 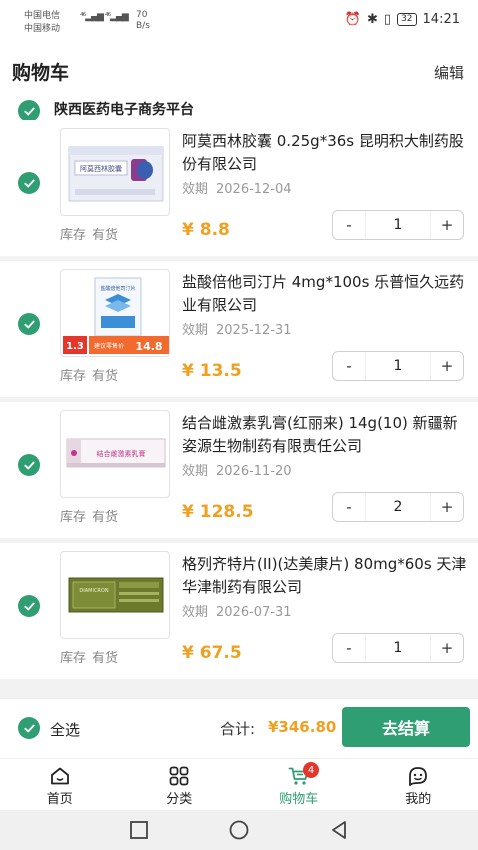 I want to click on product-name: 盐酸倍他司汀片 4mg*100s 乐普恒久远药业有限公司, so click(x=324, y=294).